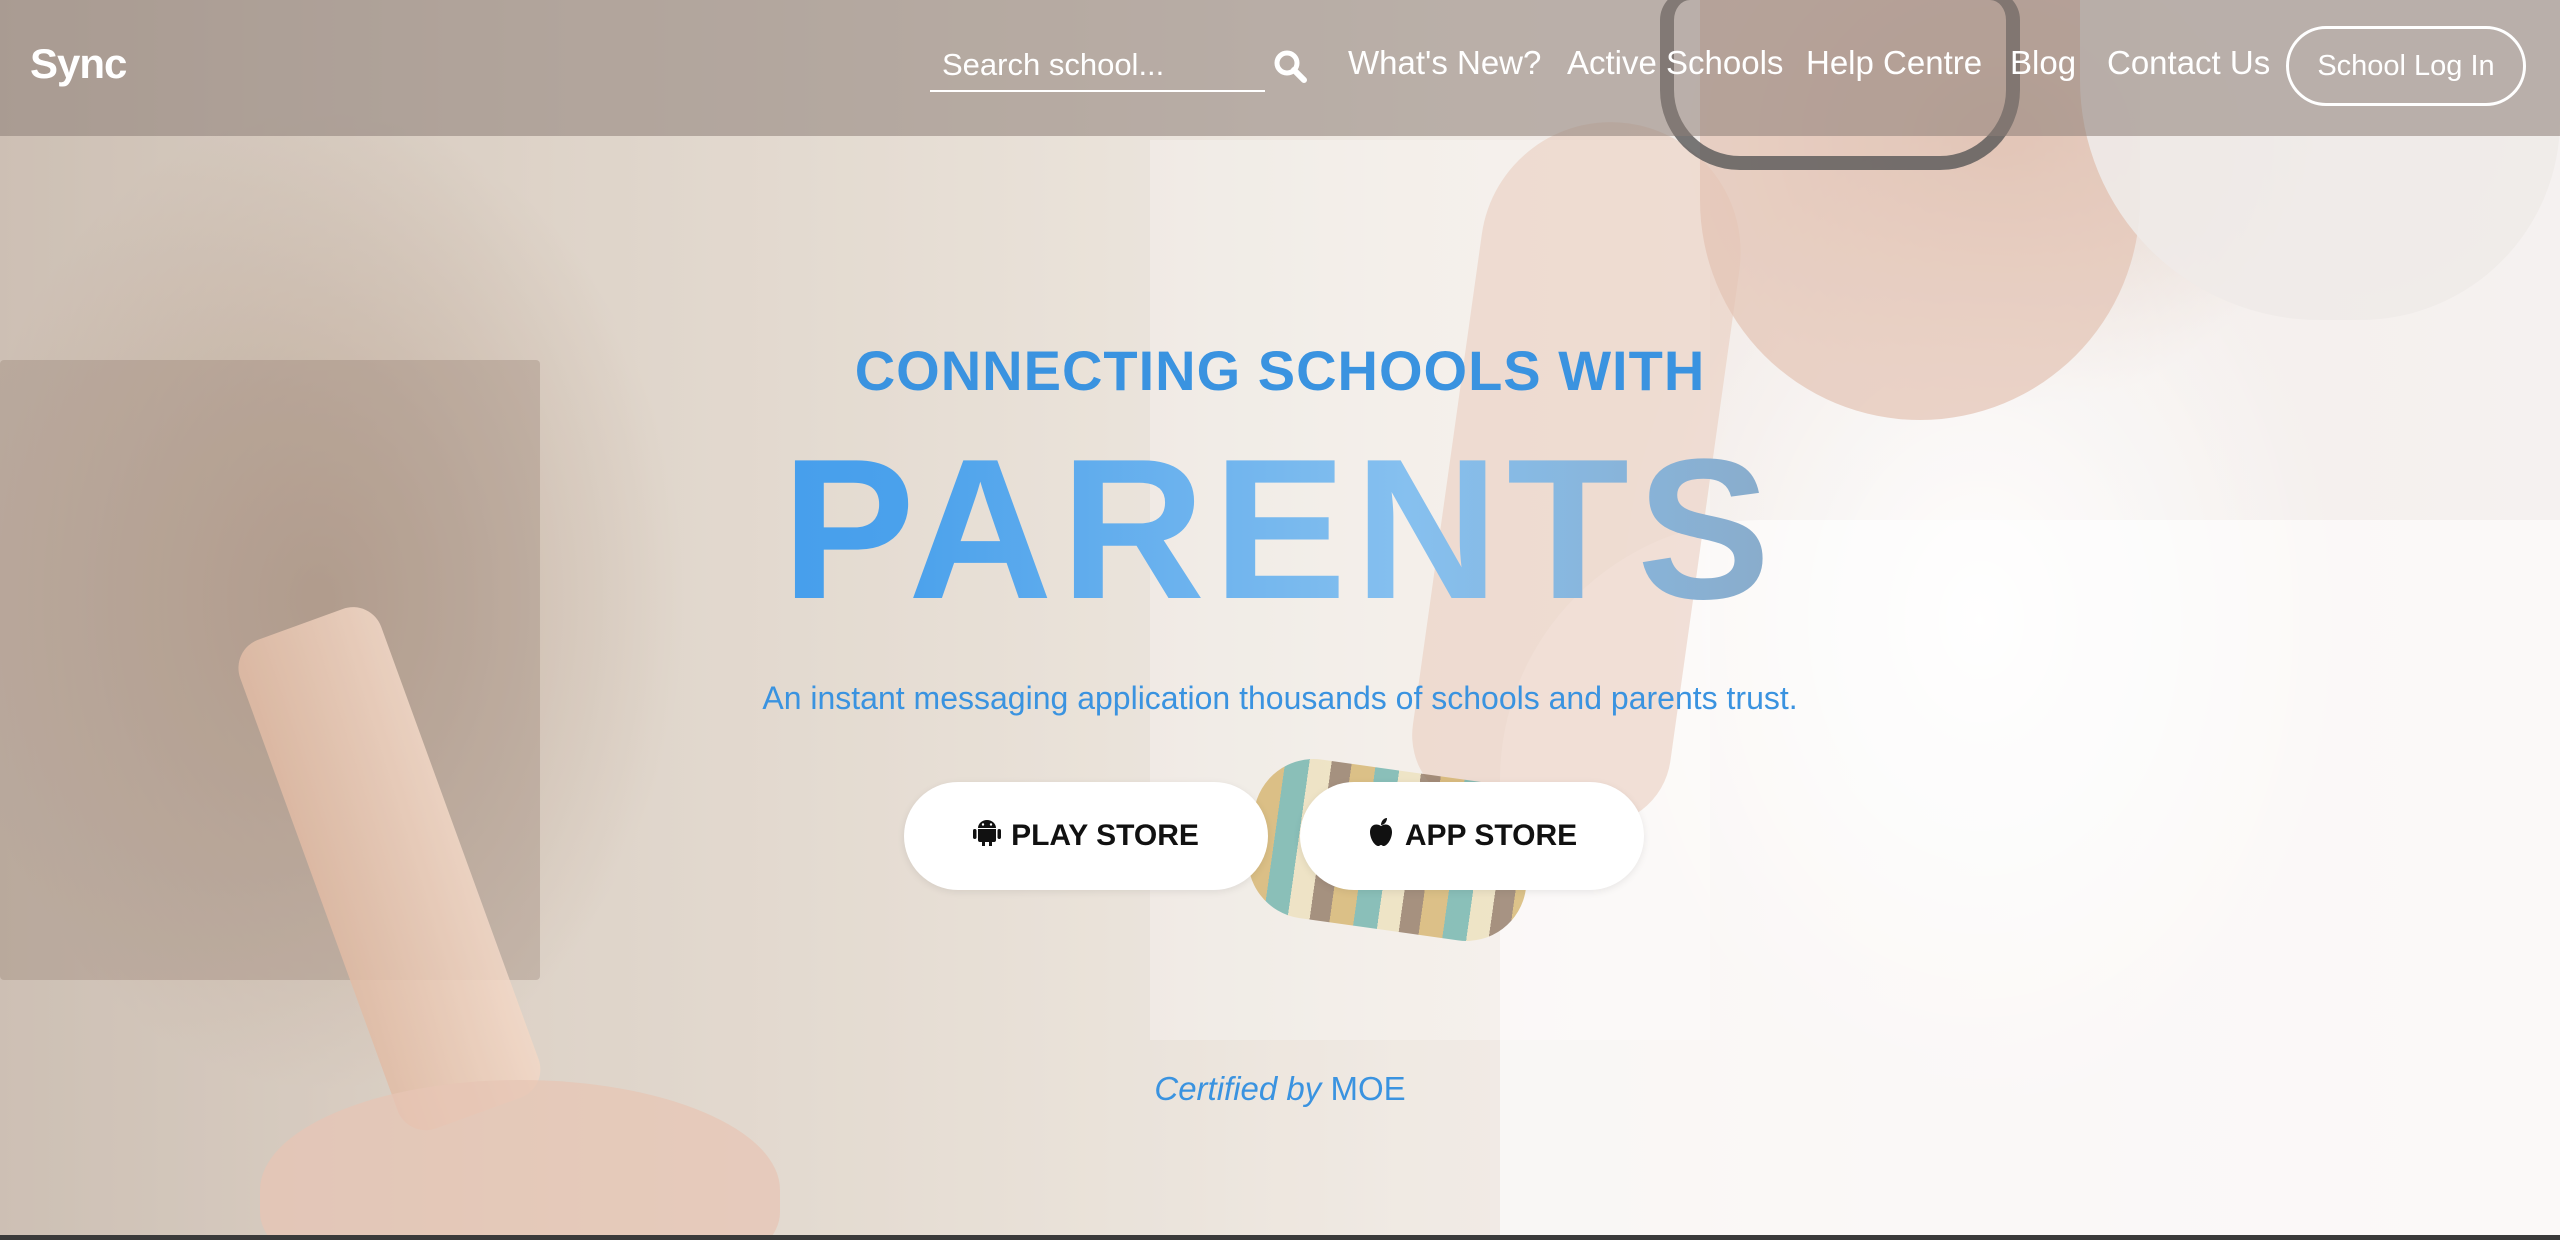  What do you see at coordinates (987, 836) in the screenshot?
I see `android-icon` at bounding box center [987, 836].